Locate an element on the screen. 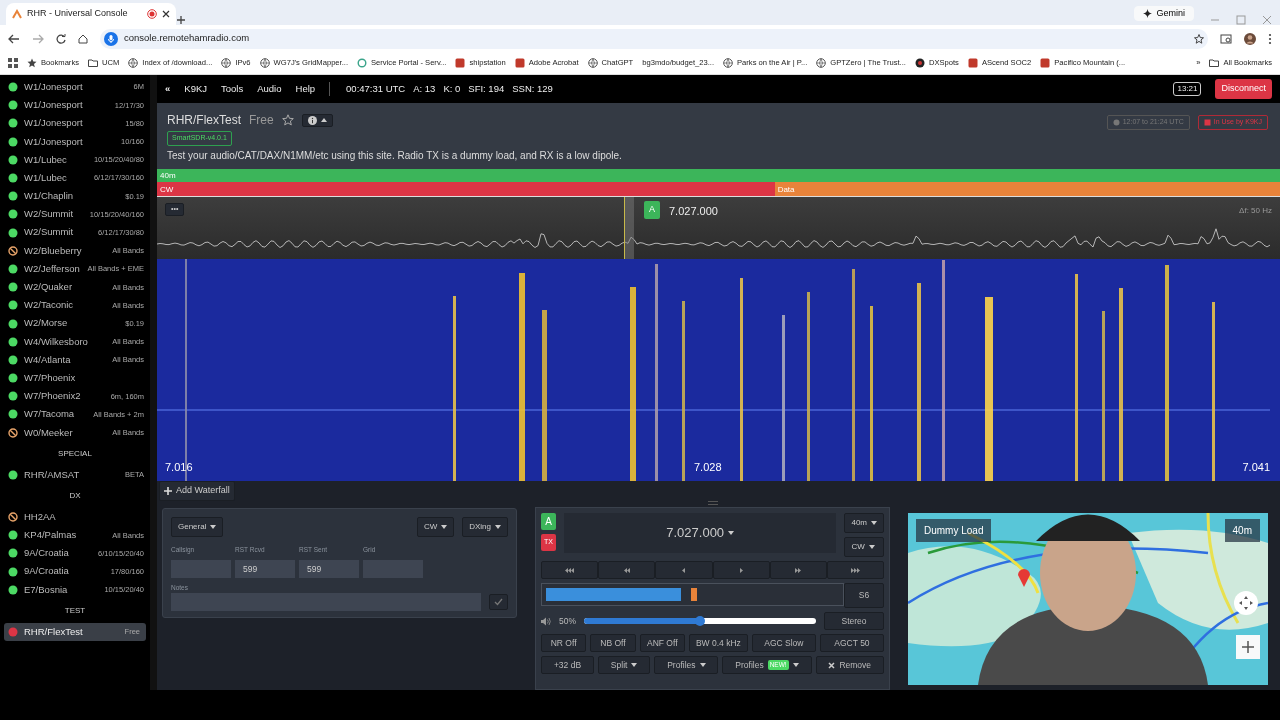 This screenshot has width=1280, height=720. tier-label: Free is located at coordinates (261, 120).